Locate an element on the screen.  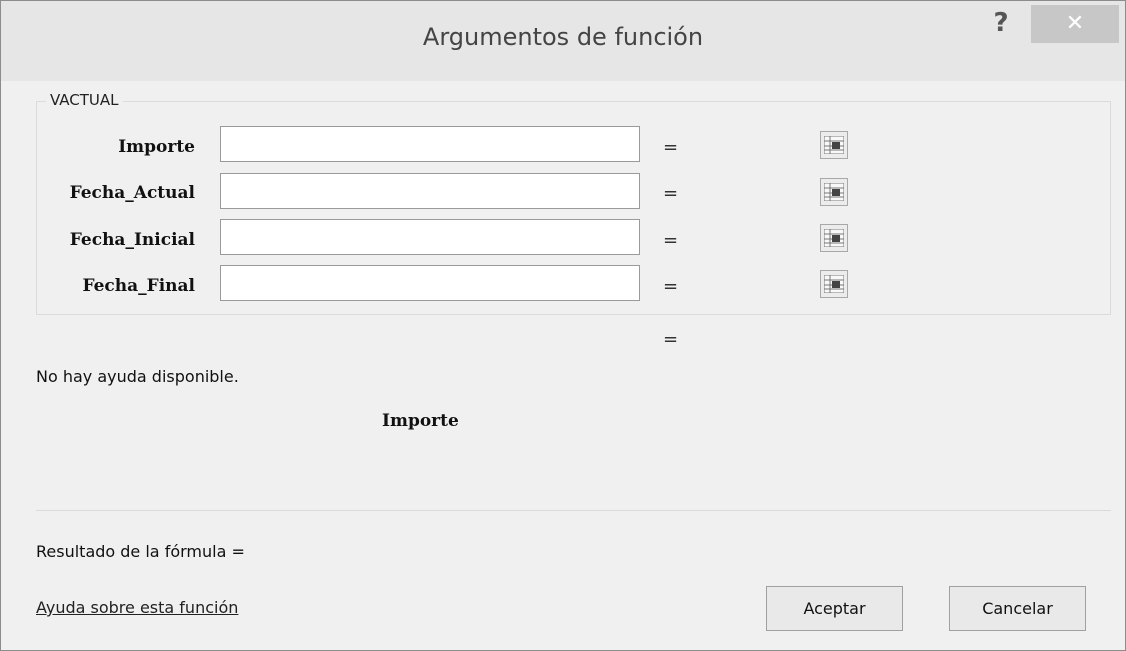
separator is located at coordinates (573, 510).